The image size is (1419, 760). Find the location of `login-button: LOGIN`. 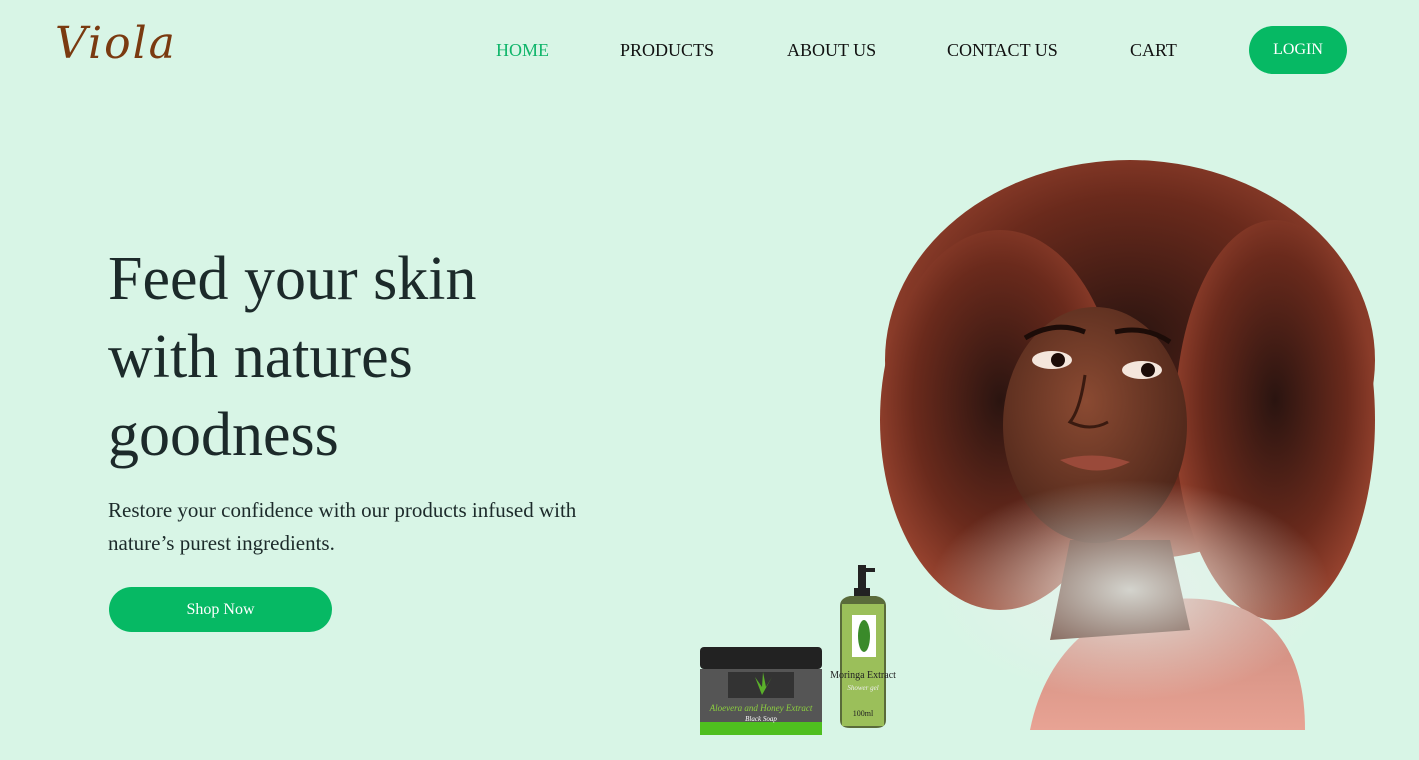

login-button: LOGIN is located at coordinates (1298, 50).